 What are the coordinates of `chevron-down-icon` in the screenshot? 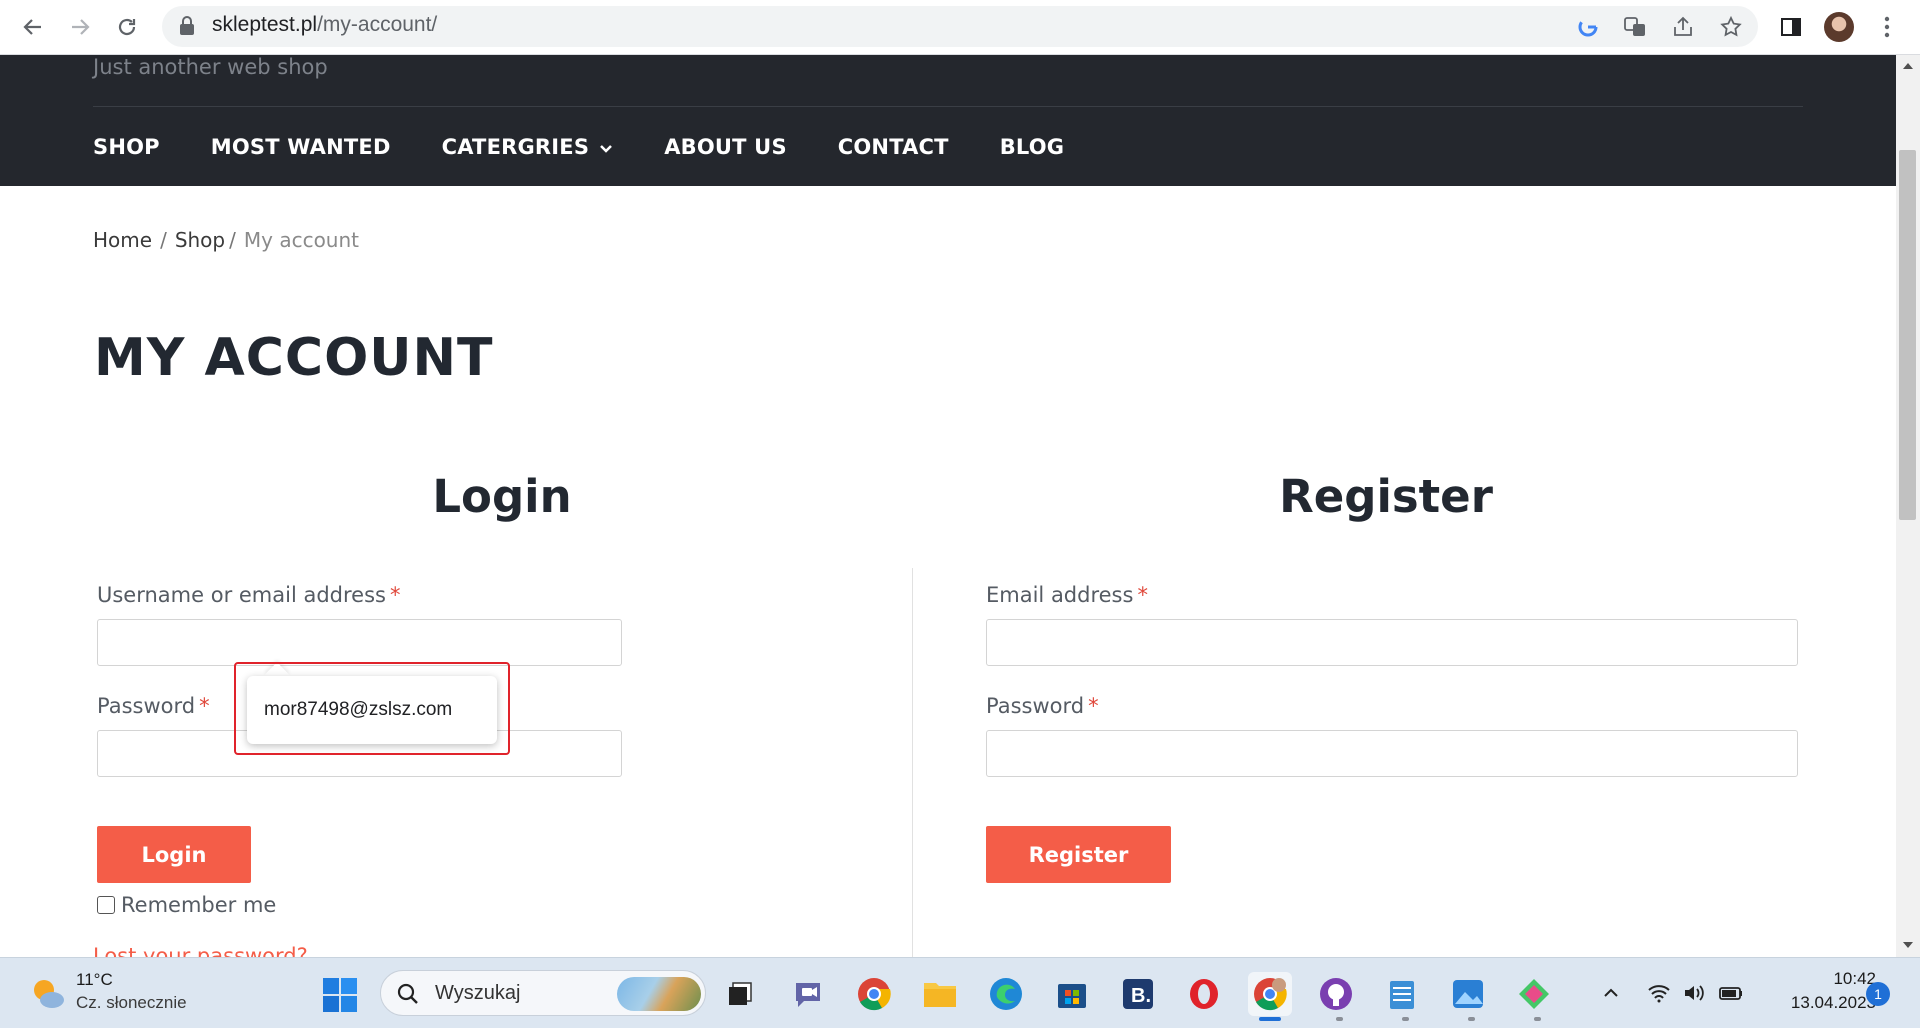 It's located at (606, 147).